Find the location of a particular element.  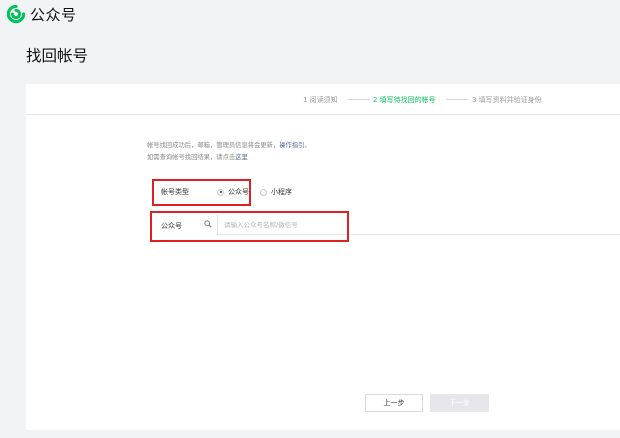

brand-name: 公众号 is located at coordinates (53, 14).